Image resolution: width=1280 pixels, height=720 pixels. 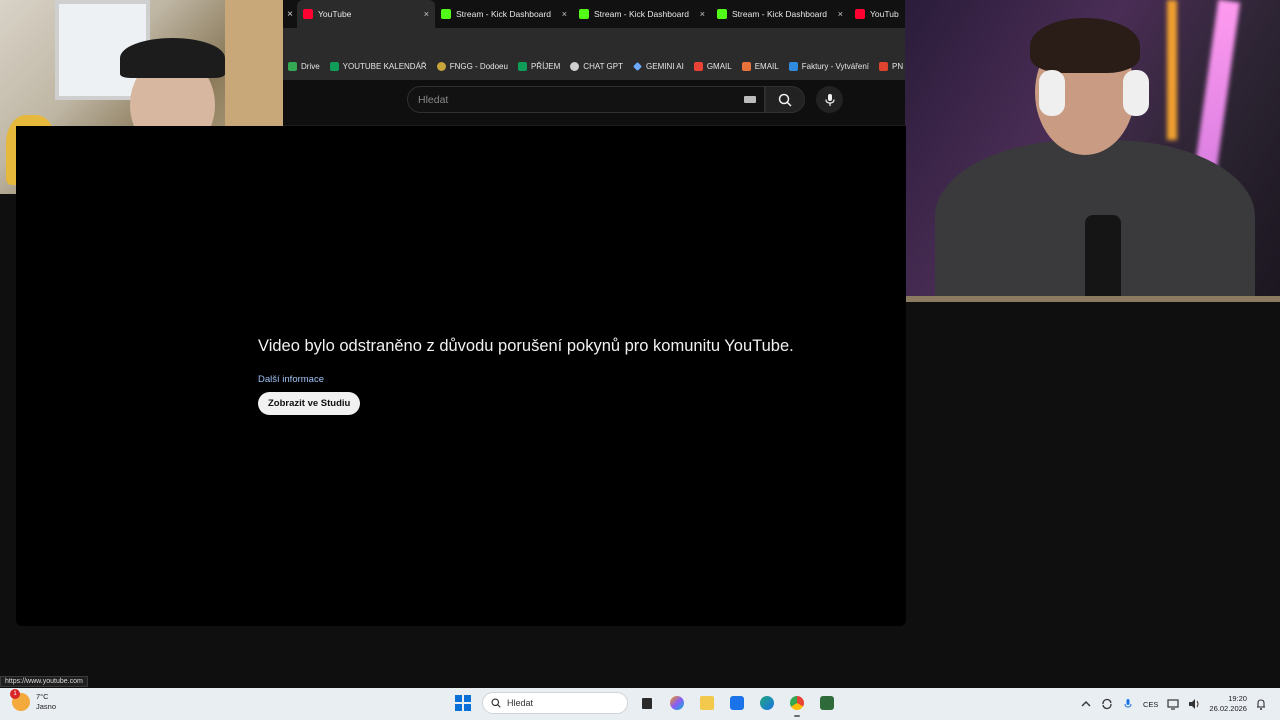 What do you see at coordinates (335, 14) in the screenshot?
I see `tab-label: YouTube` at bounding box center [335, 14].